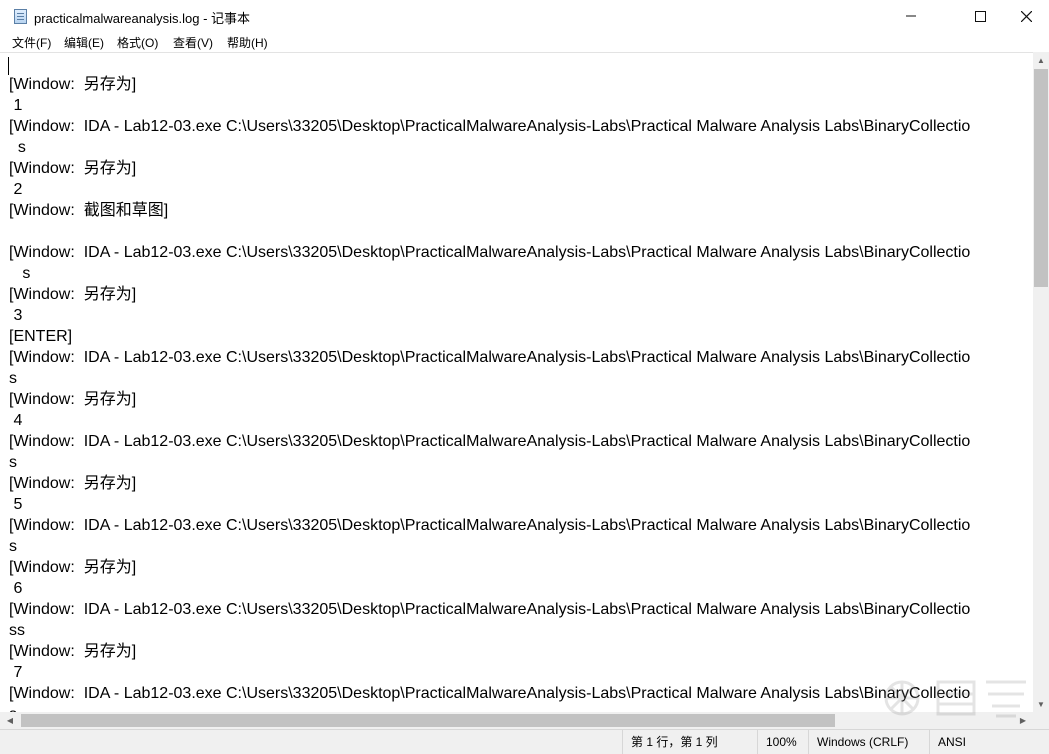 Image resolution: width=1049 pixels, height=754 pixels. What do you see at coordinates (89, 210) in the screenshot?
I see `text-line: [Window: 截图和草图]` at bounding box center [89, 210].